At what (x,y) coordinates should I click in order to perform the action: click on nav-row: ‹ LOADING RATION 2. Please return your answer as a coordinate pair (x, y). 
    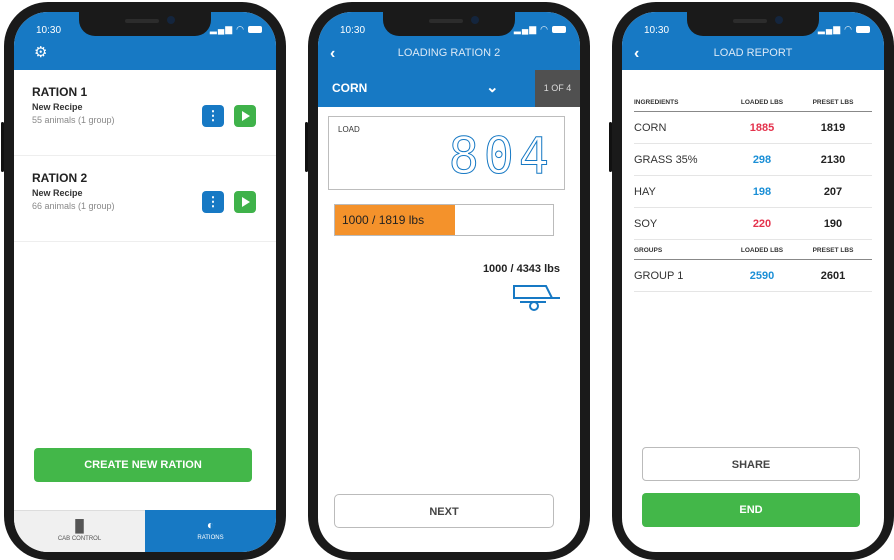
    Looking at the image, I should click on (449, 56).